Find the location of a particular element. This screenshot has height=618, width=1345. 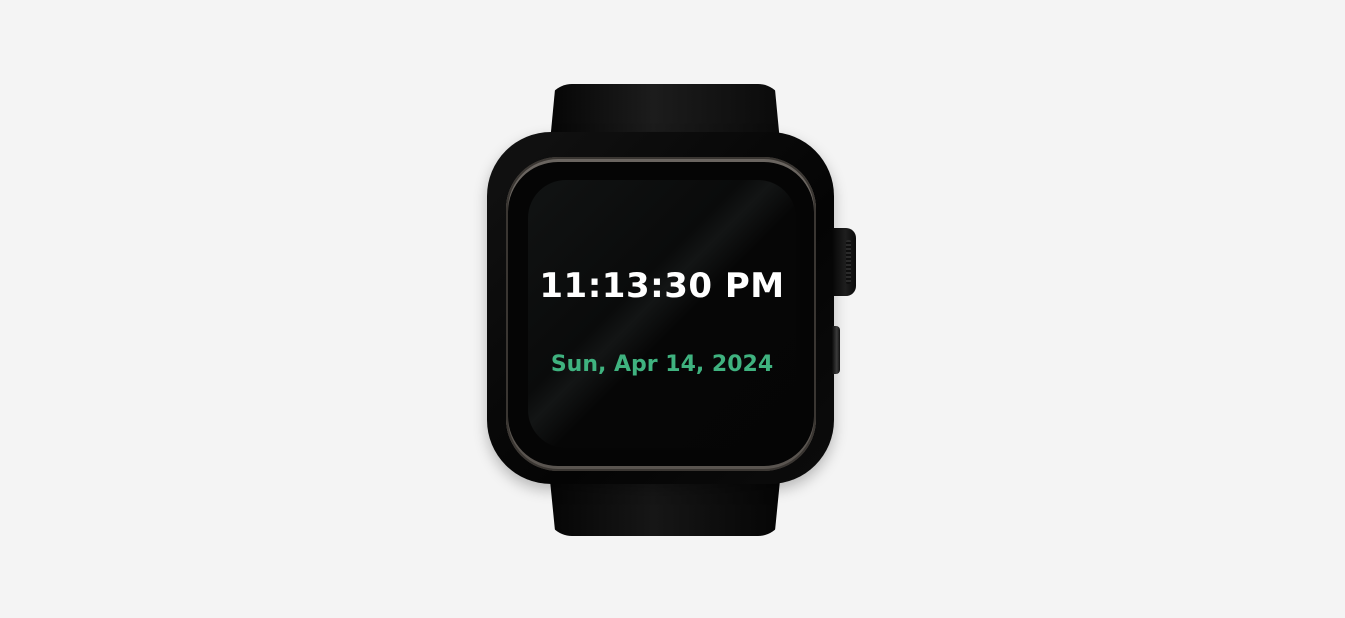

clock-time: 11:13:30 PM is located at coordinates (662, 286).